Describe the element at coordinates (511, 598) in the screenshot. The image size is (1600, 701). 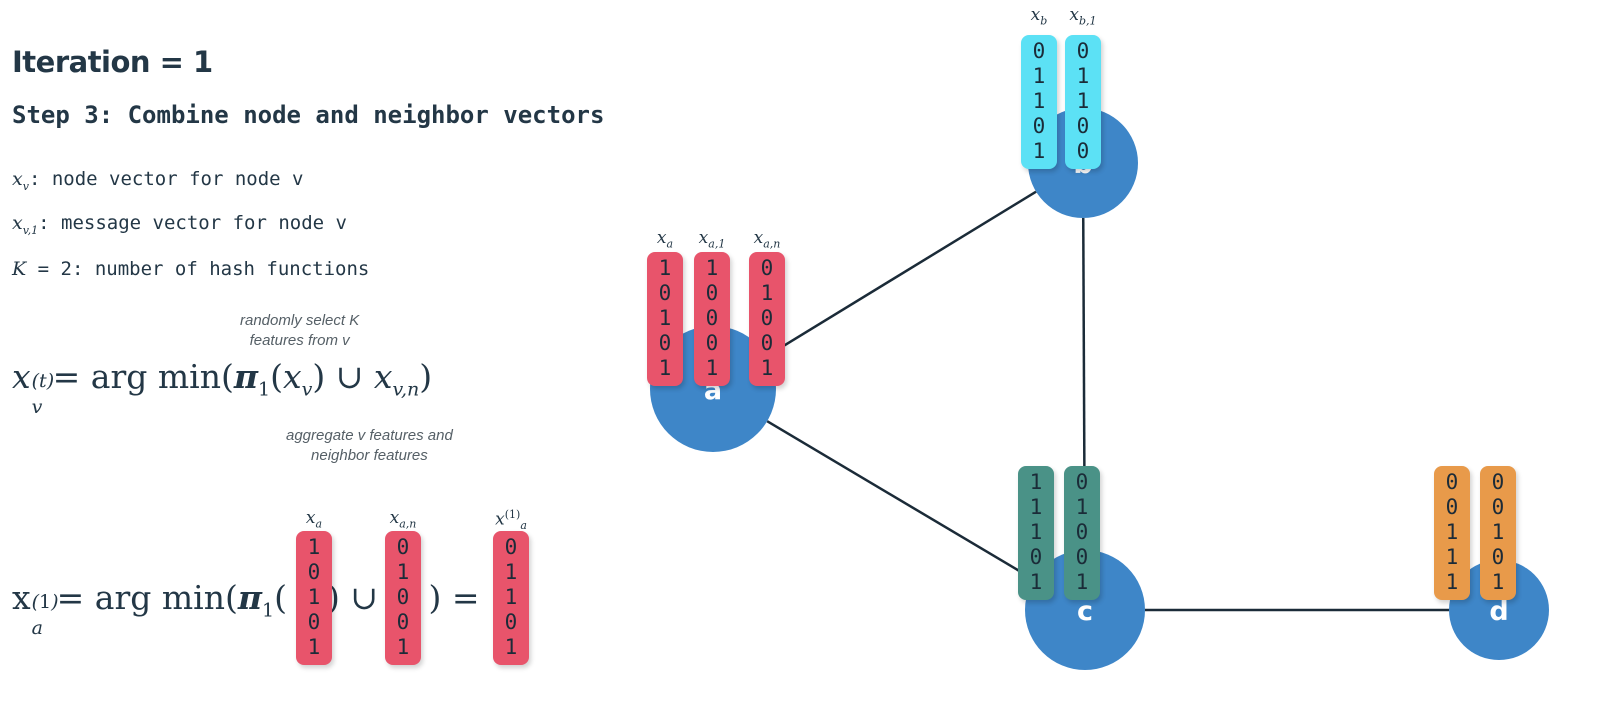
I see `result-vector-x_a_1_result: 01101` at that location.